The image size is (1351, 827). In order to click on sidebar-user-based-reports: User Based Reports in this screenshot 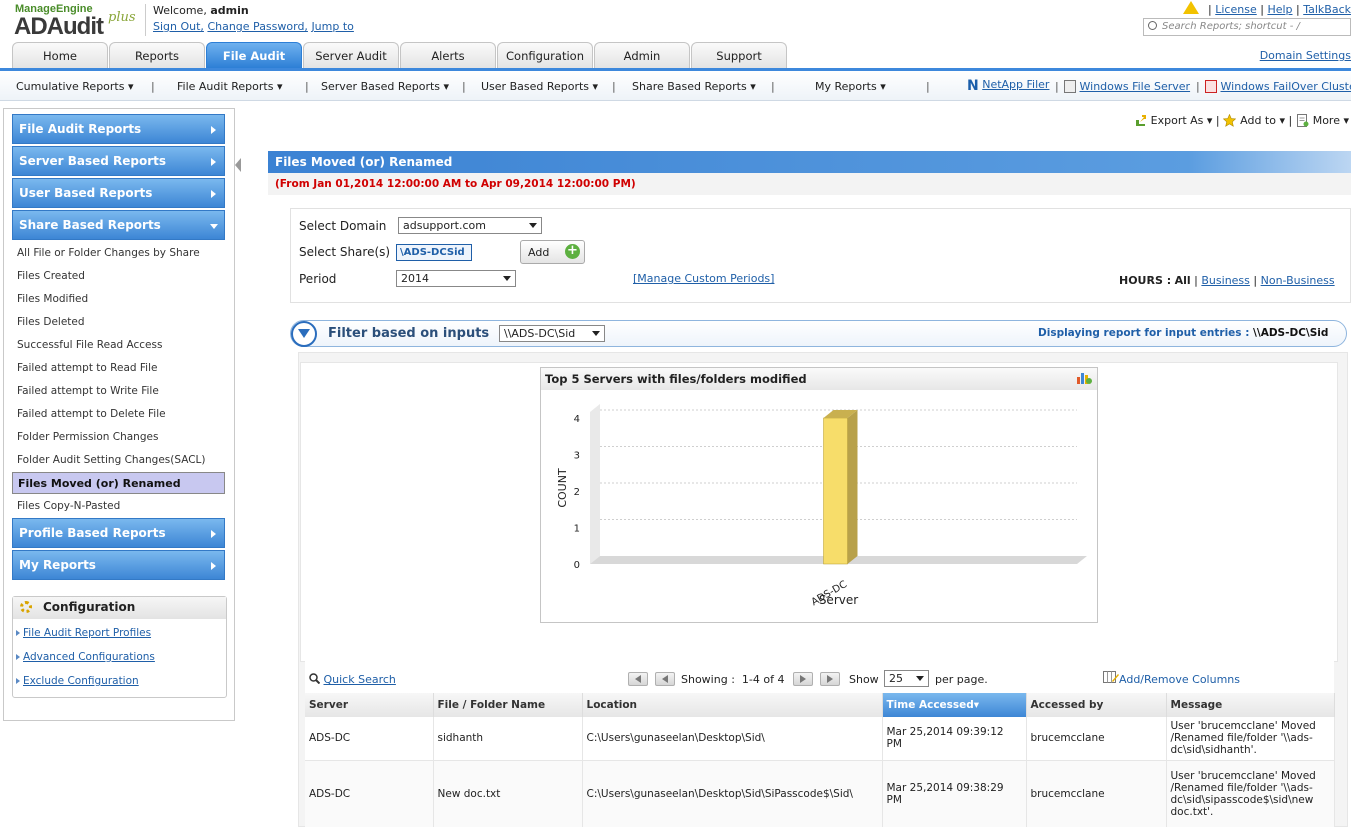, I will do `click(118, 193)`.